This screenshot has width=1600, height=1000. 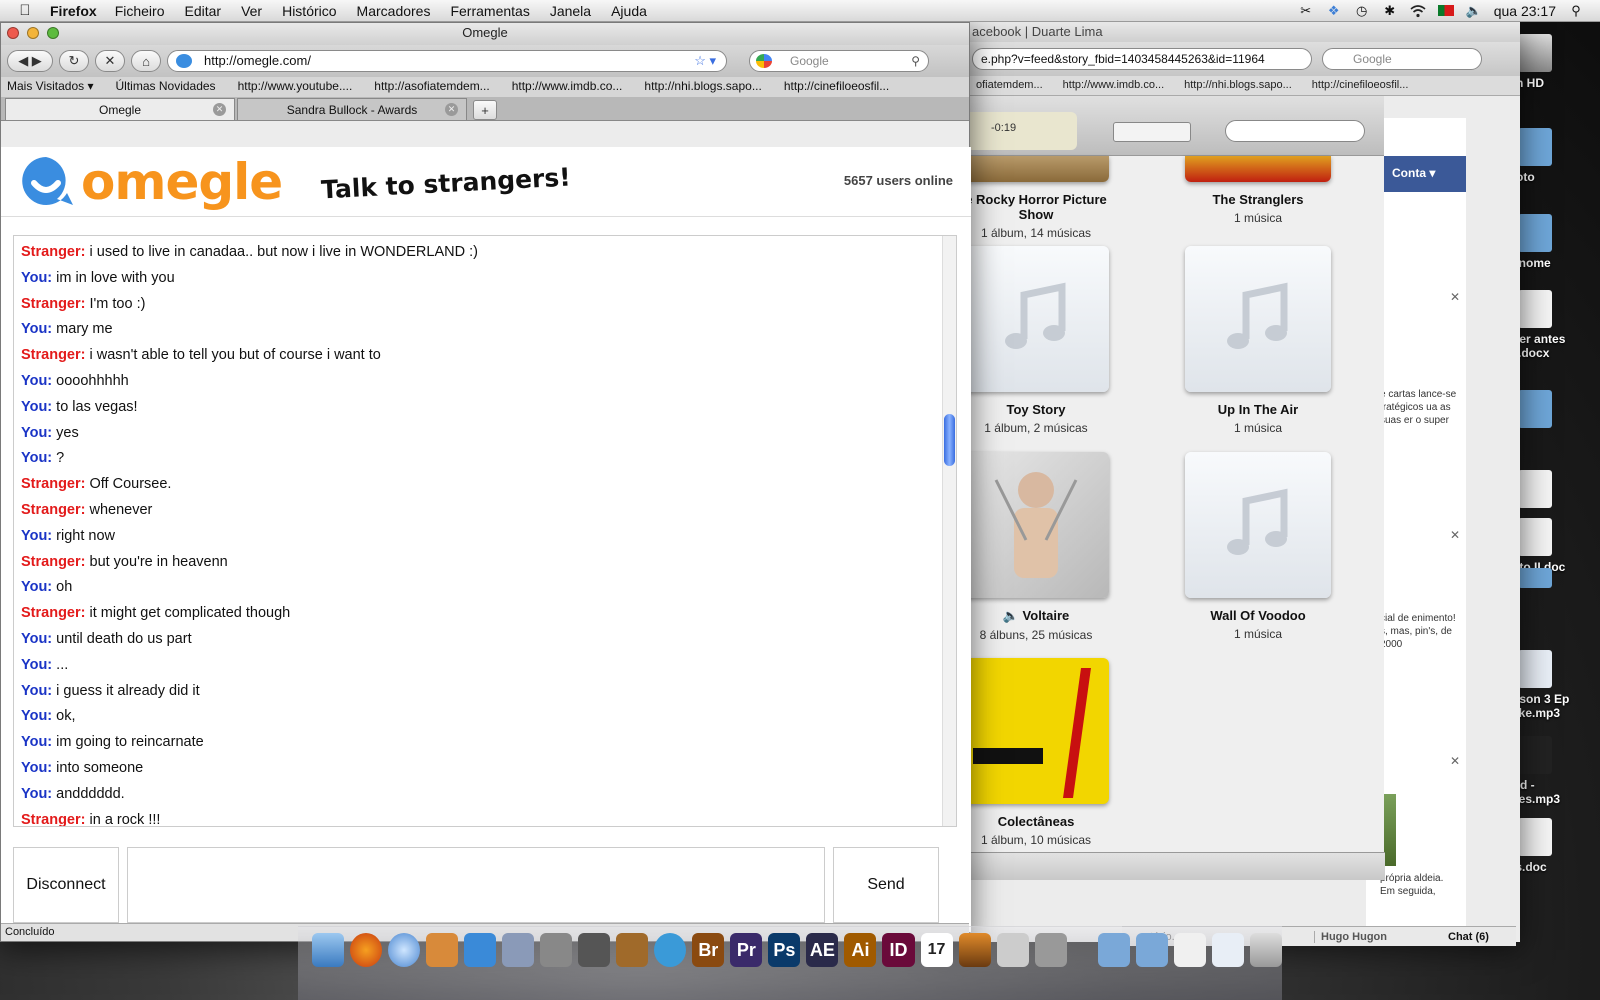 I want to click on applications-folder-icon, so click(x=1114, y=950).